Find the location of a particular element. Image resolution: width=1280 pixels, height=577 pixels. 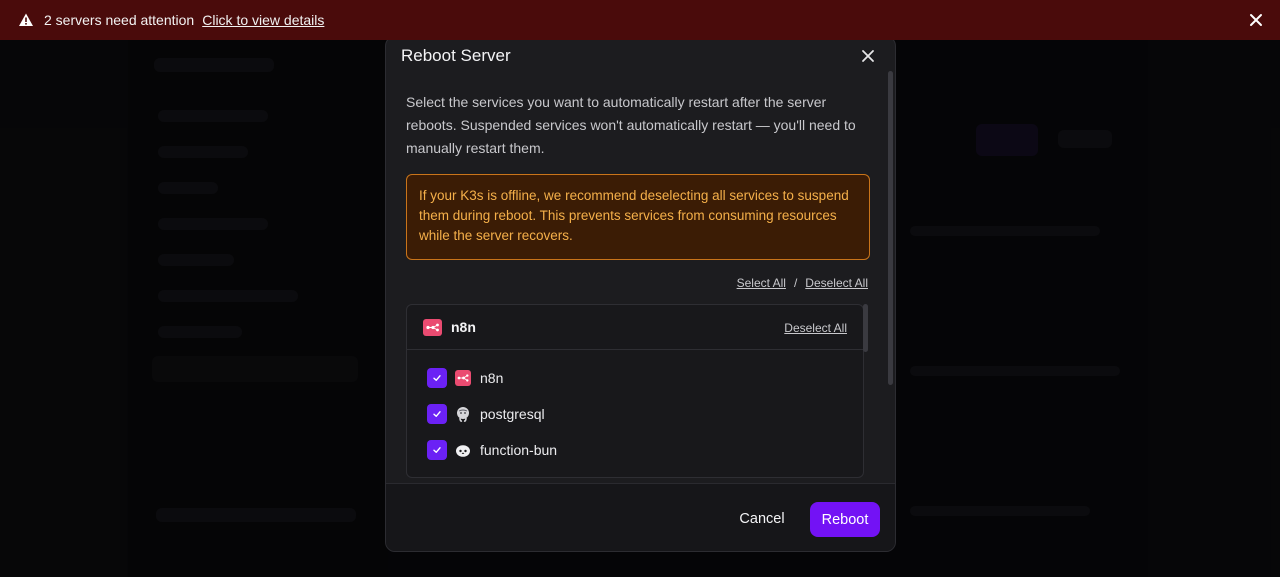

service-label: function-bun is located at coordinates (519, 450).